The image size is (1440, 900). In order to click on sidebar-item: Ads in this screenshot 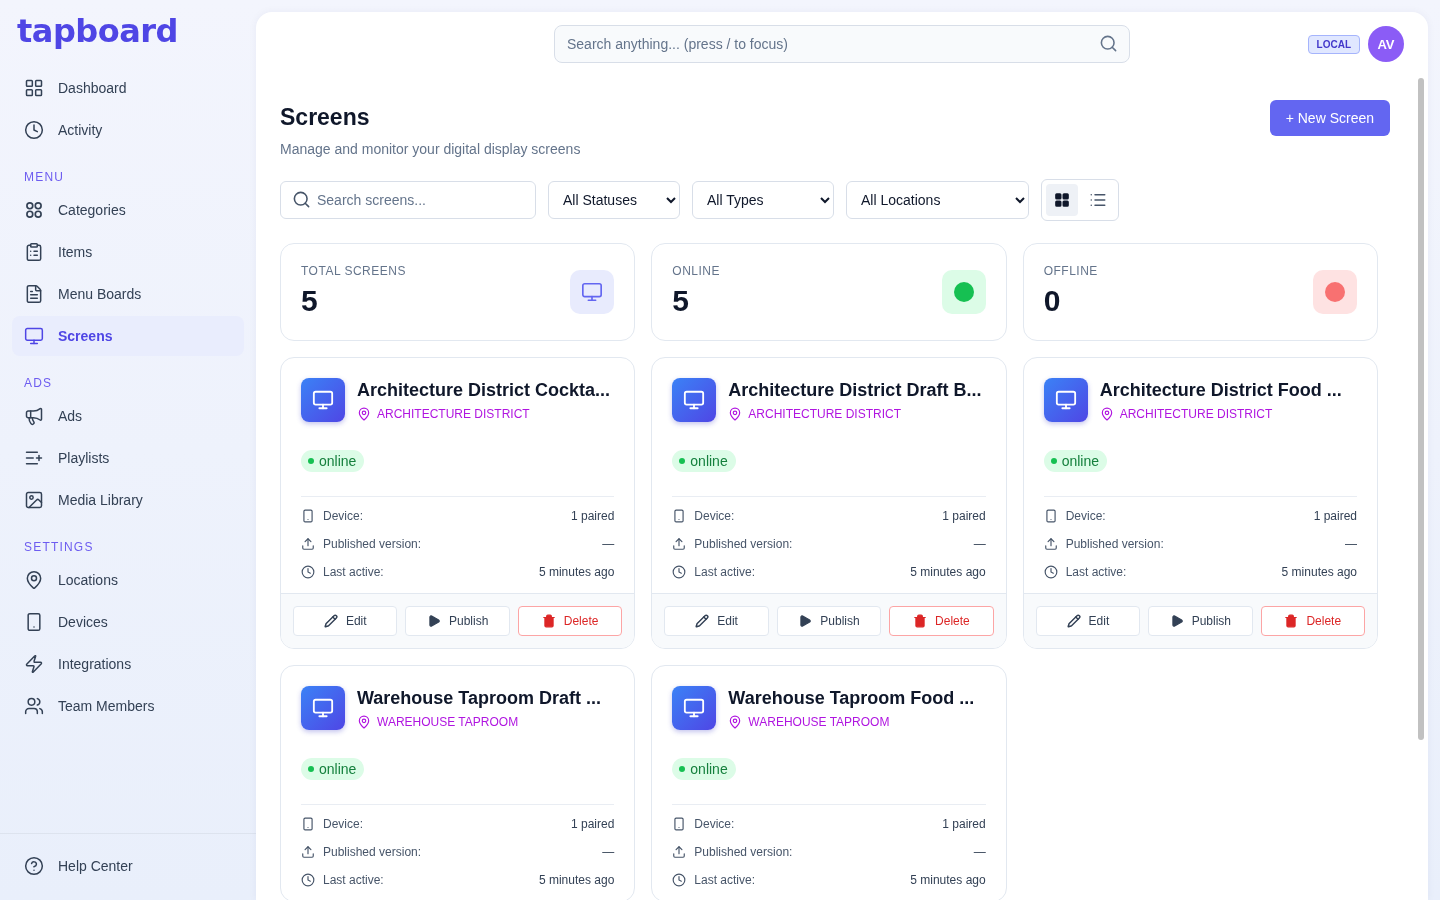, I will do `click(128, 416)`.